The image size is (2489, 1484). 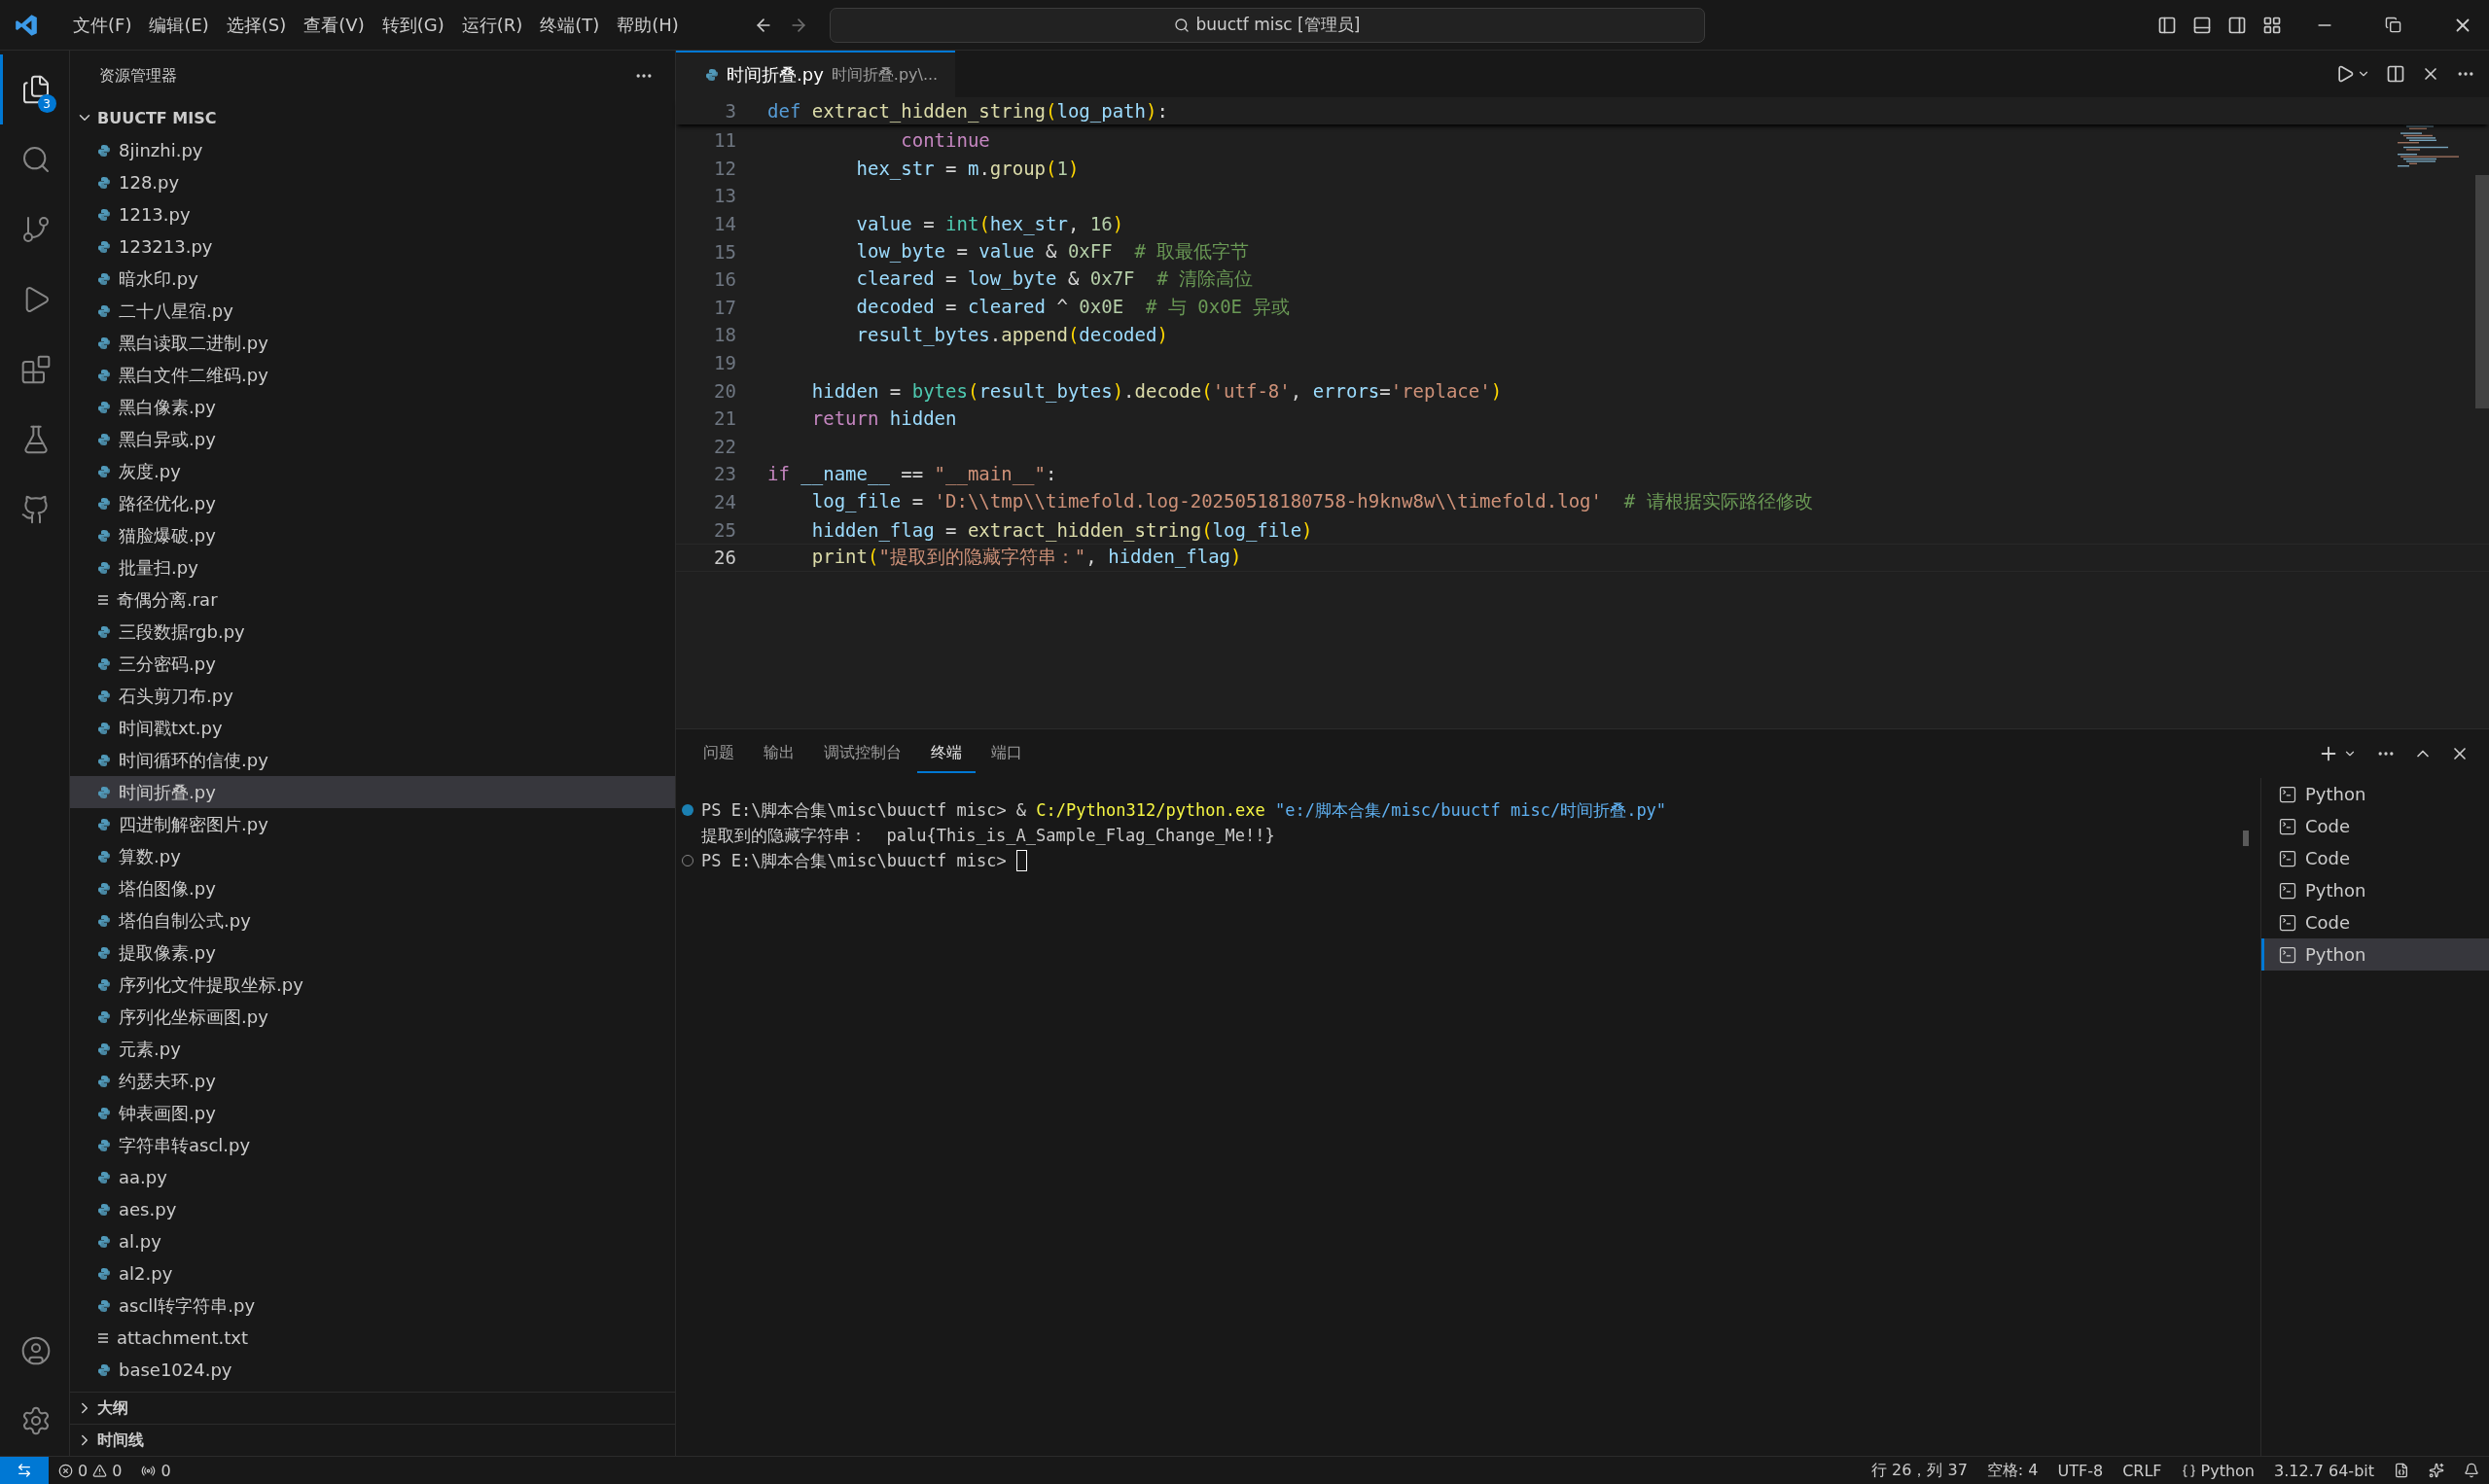 What do you see at coordinates (372, 1408) in the screenshot?
I see `section-header: 大纲` at bounding box center [372, 1408].